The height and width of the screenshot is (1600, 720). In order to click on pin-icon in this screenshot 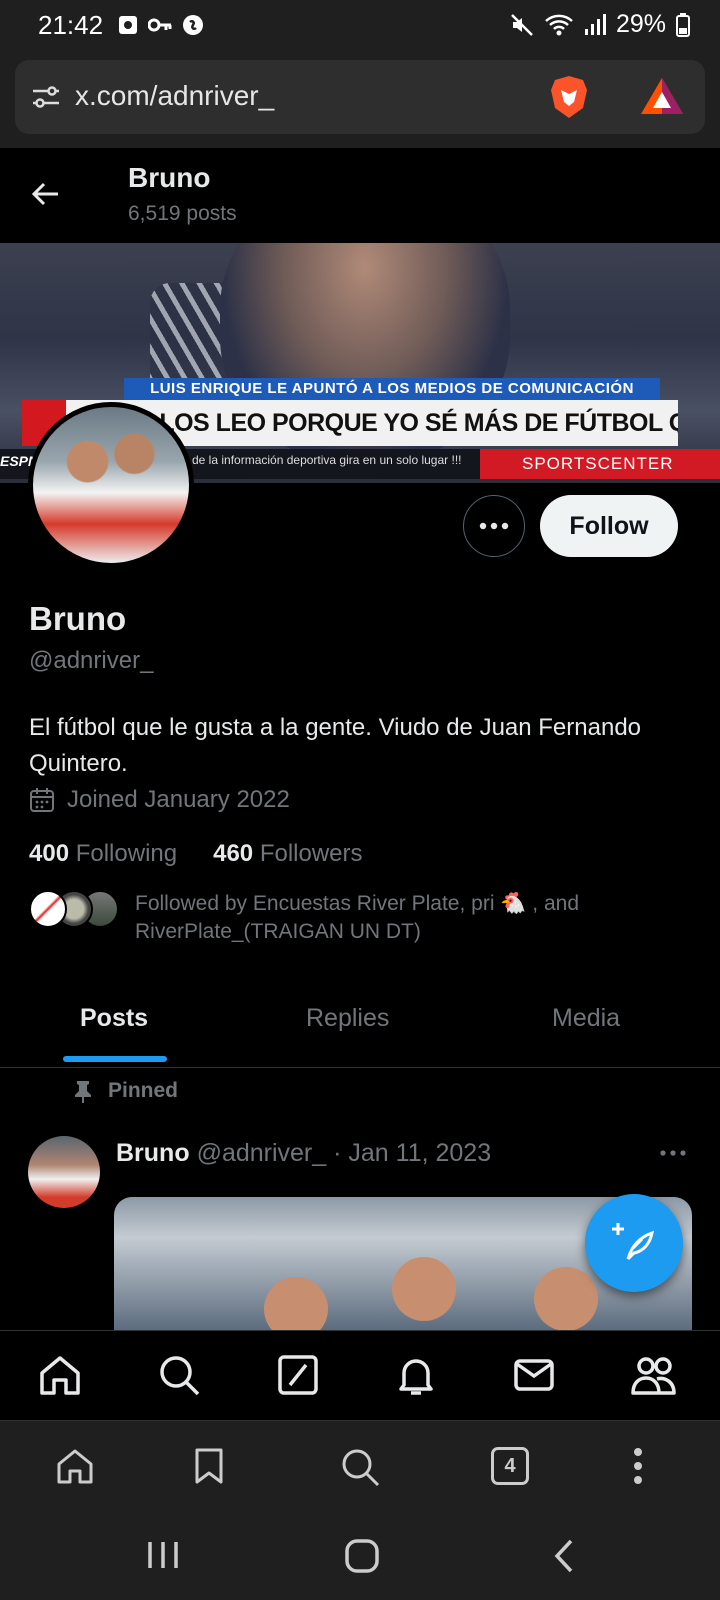, I will do `click(83, 1092)`.